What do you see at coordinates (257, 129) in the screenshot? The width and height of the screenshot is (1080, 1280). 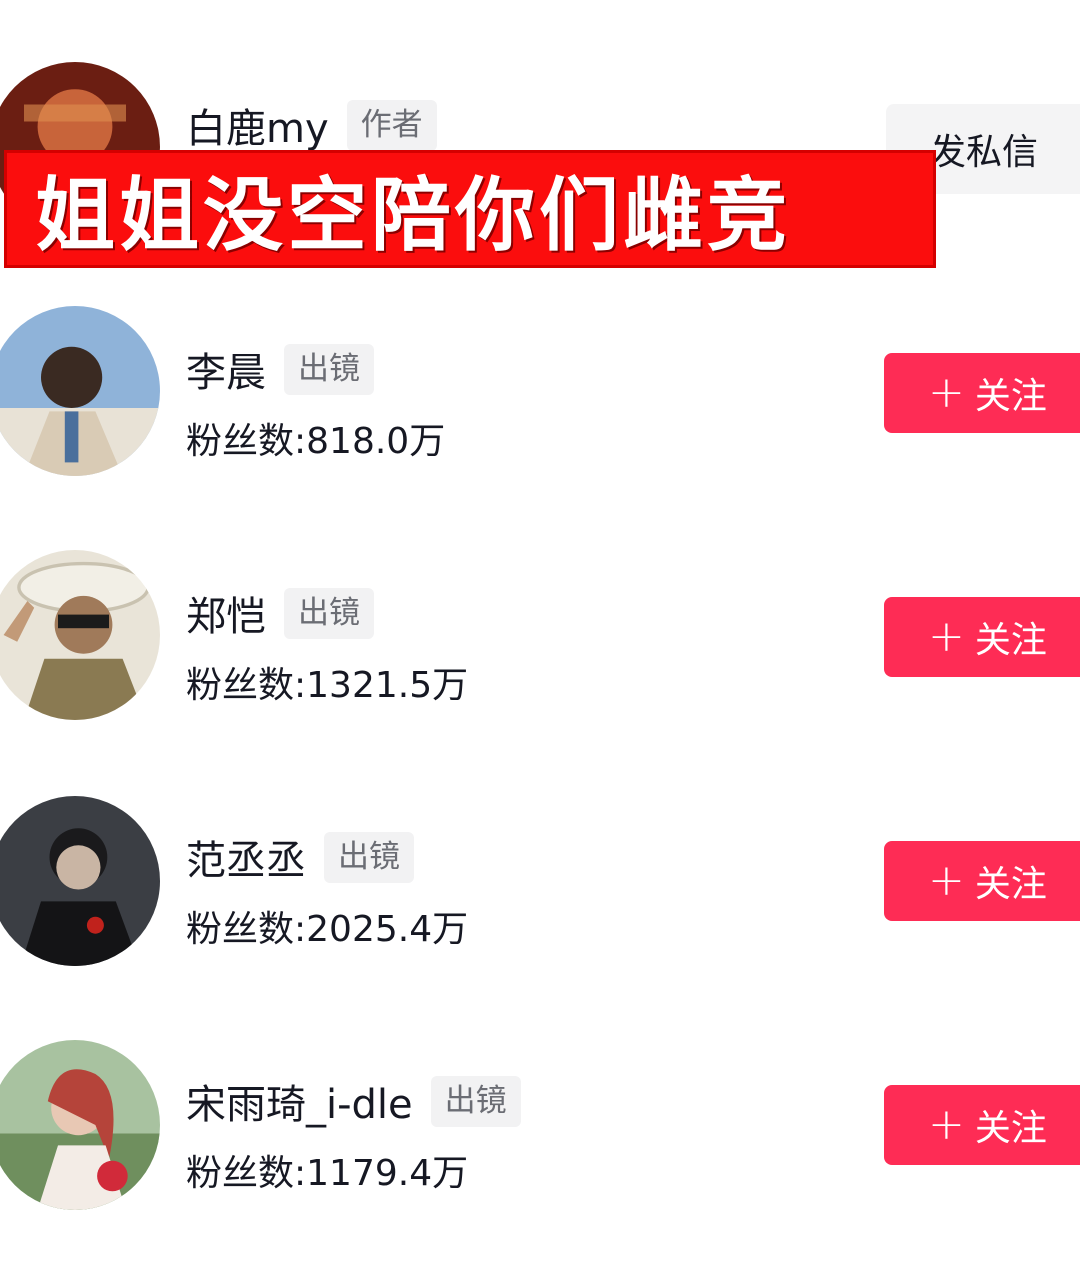 I see `author-name: 白鹿my` at bounding box center [257, 129].